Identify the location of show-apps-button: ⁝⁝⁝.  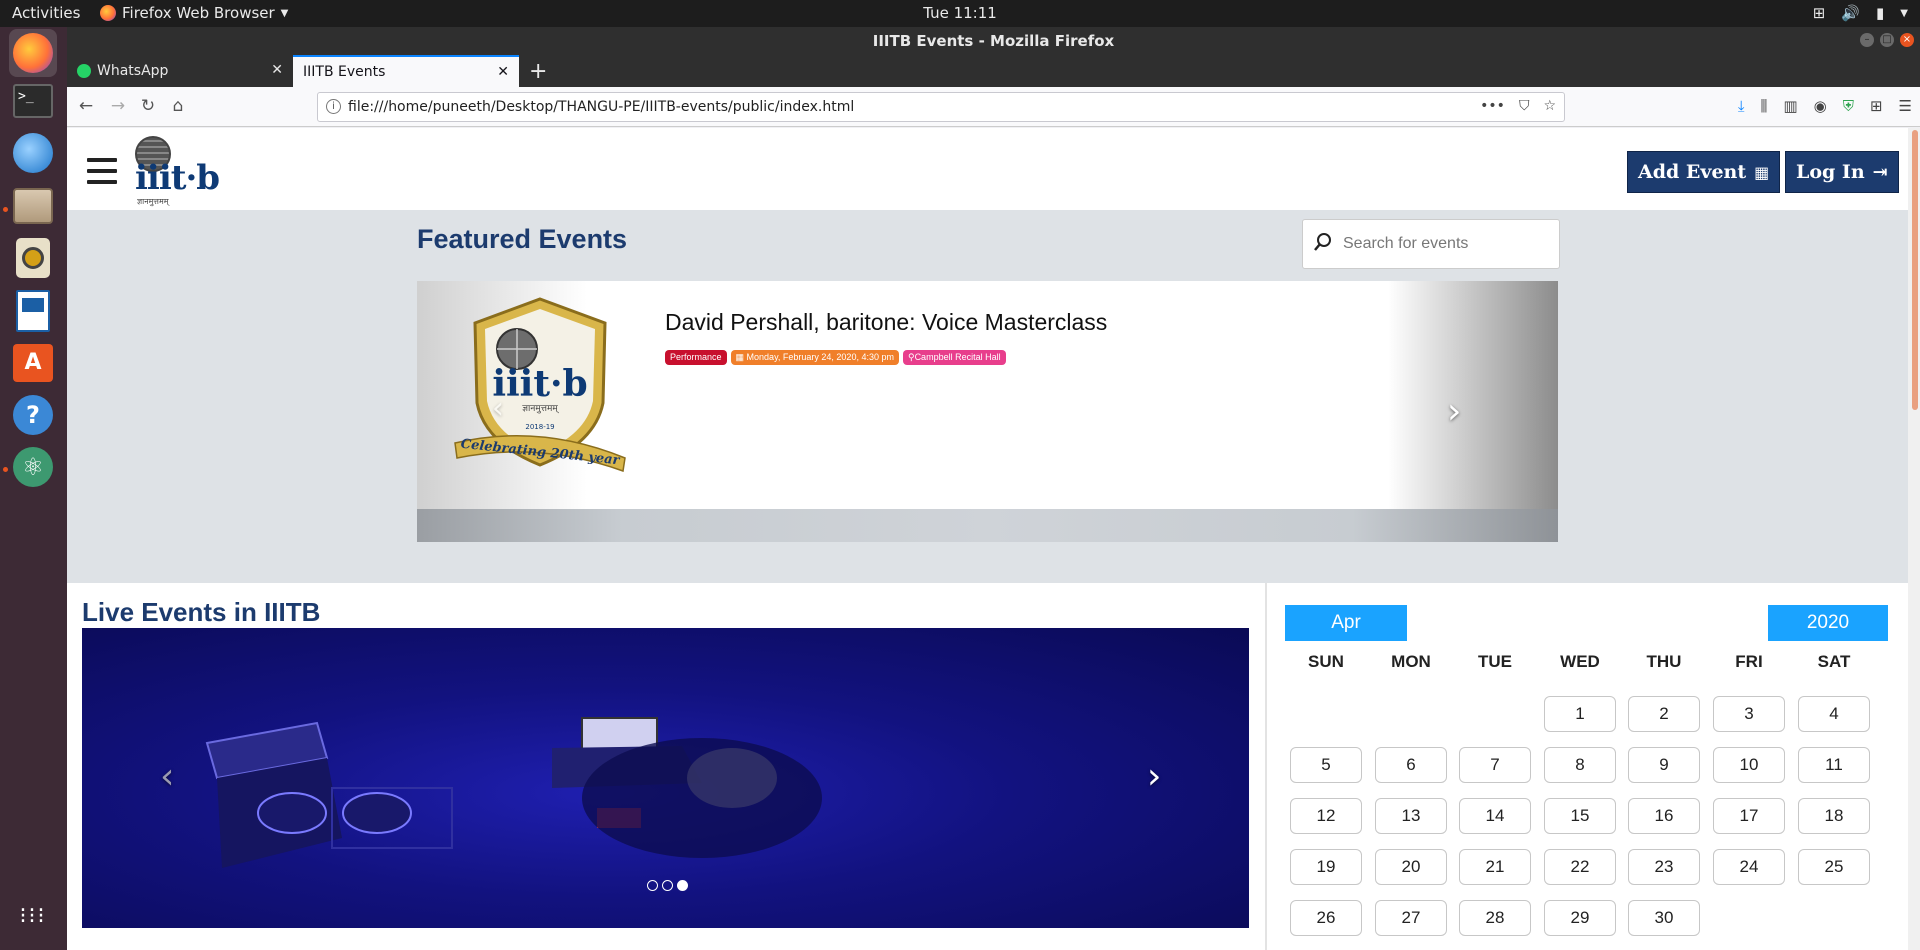
(33, 917).